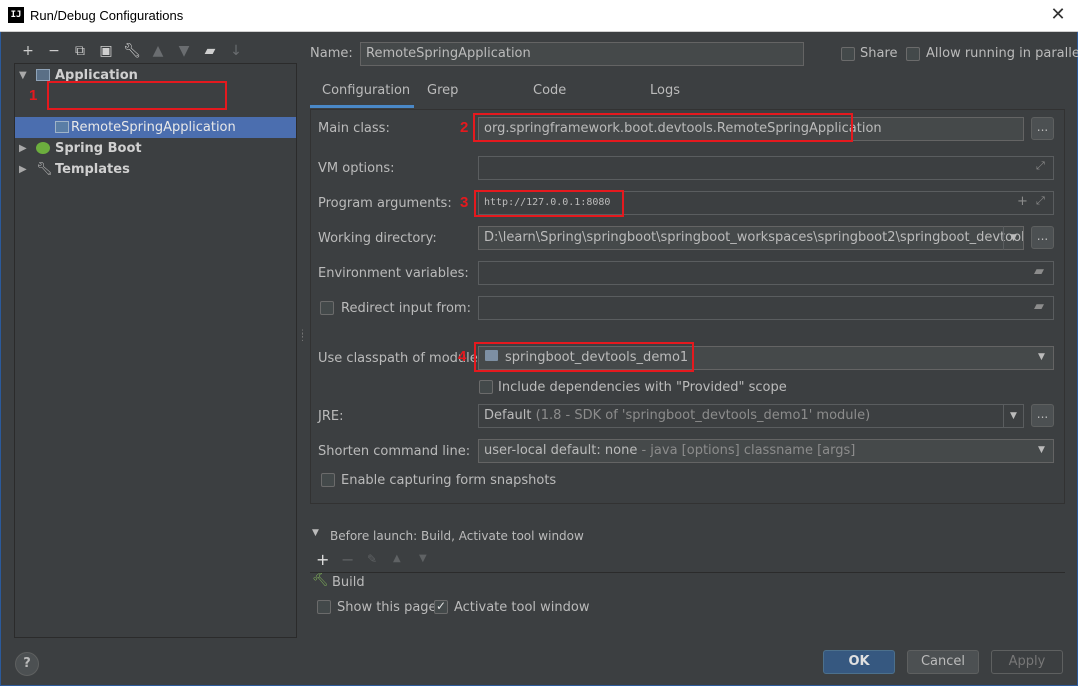 This screenshot has width=1078, height=686. I want to click on tree-item-label: Templates, so click(92, 169).